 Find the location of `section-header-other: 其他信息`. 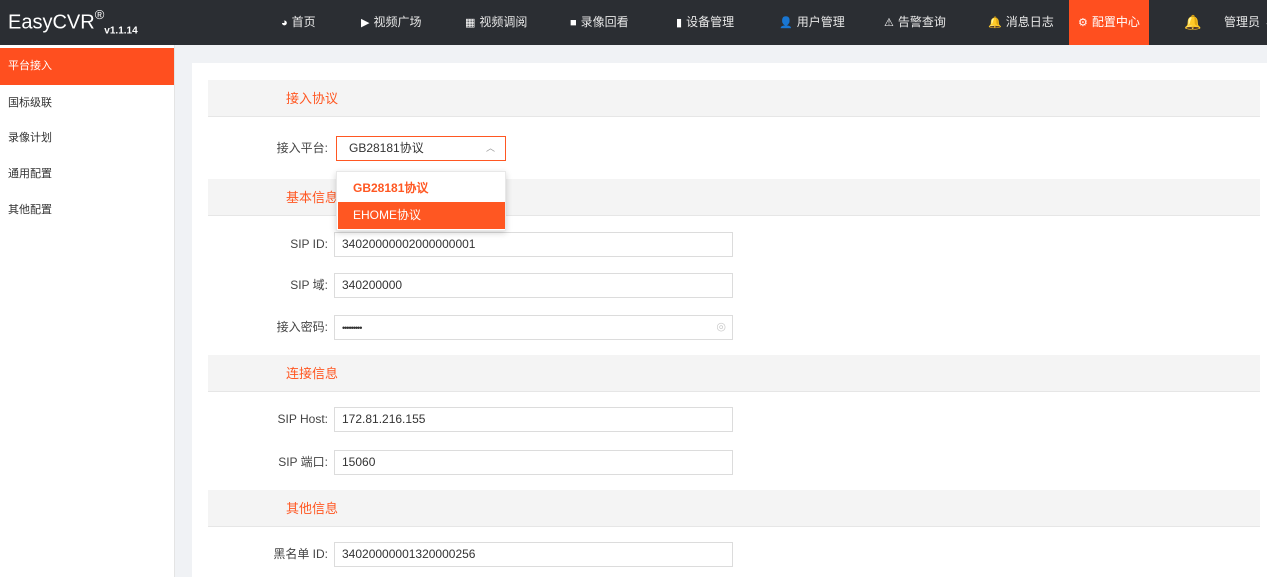

section-header-other: 其他信息 is located at coordinates (734, 508).